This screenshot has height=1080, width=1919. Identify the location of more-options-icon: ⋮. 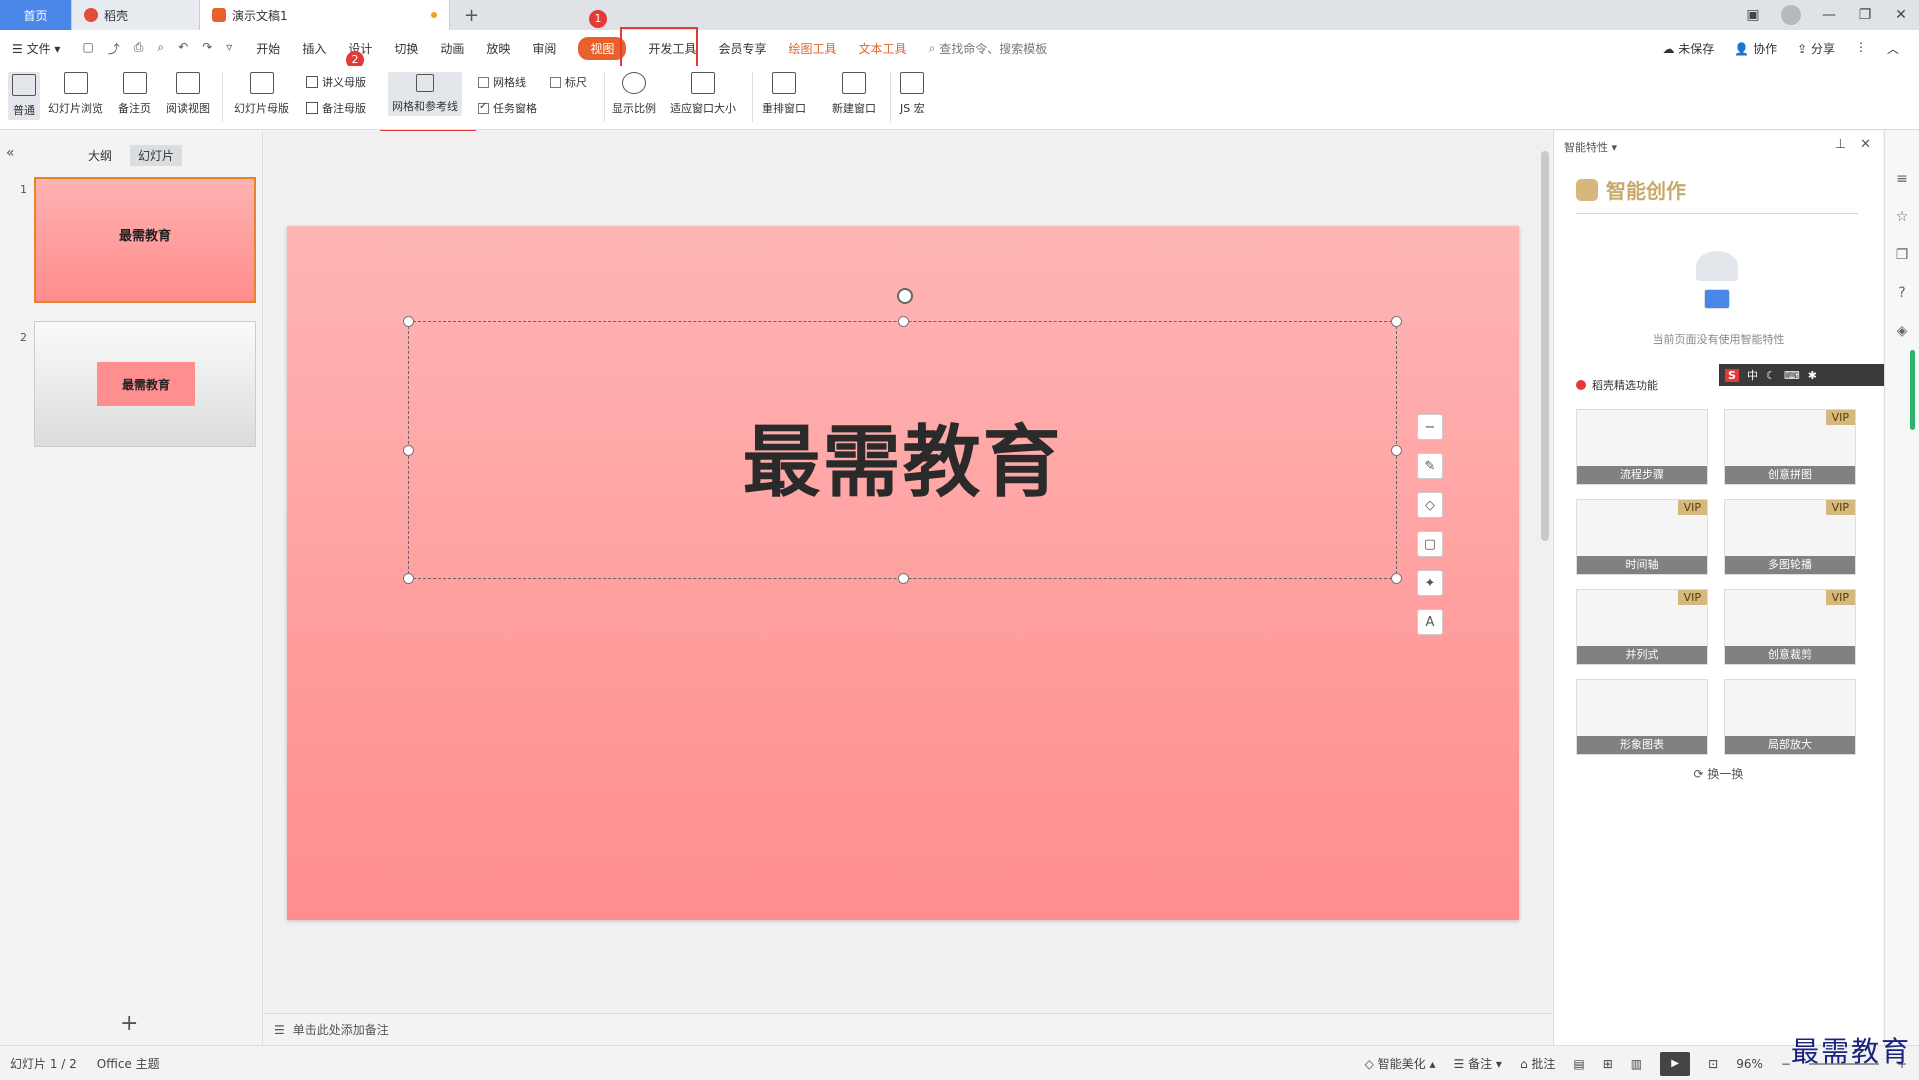
(1861, 48).